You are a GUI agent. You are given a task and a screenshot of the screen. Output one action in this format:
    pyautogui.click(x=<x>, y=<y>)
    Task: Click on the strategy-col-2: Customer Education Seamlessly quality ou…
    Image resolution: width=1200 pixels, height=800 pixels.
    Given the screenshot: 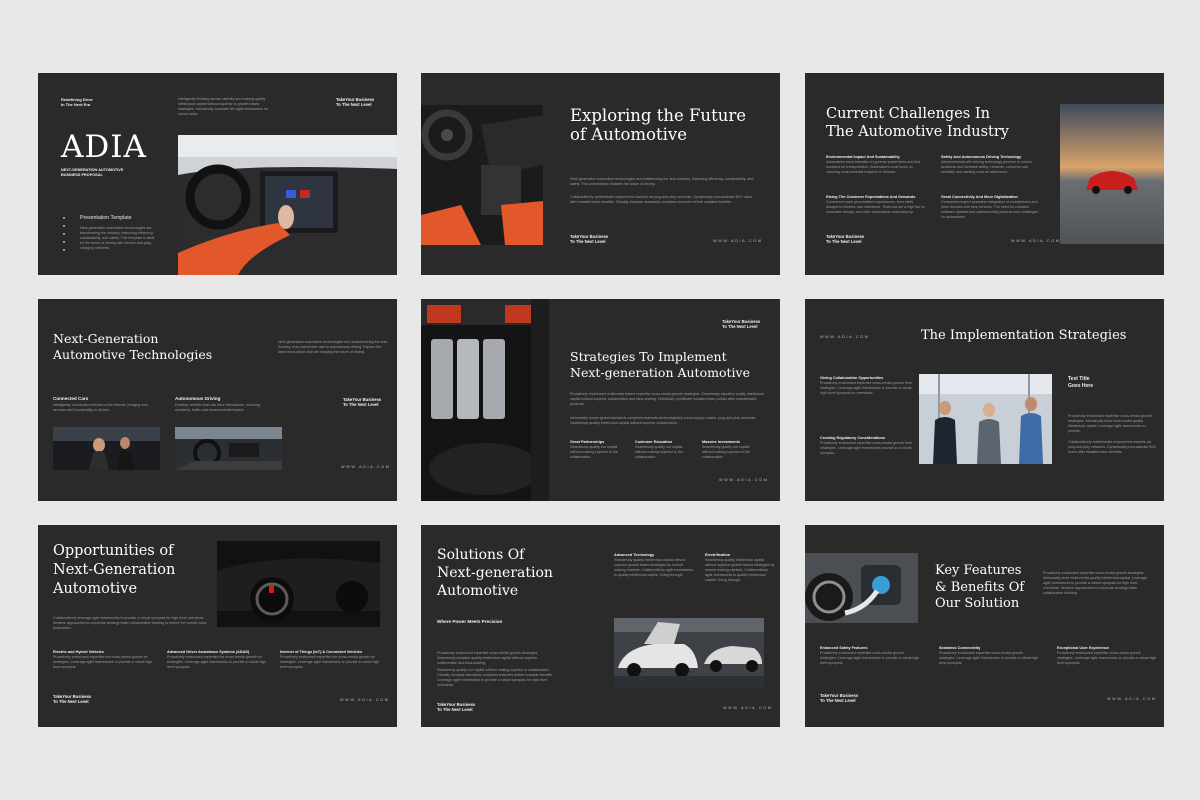 What is the action you would take?
    pyautogui.click(x=664, y=449)
    